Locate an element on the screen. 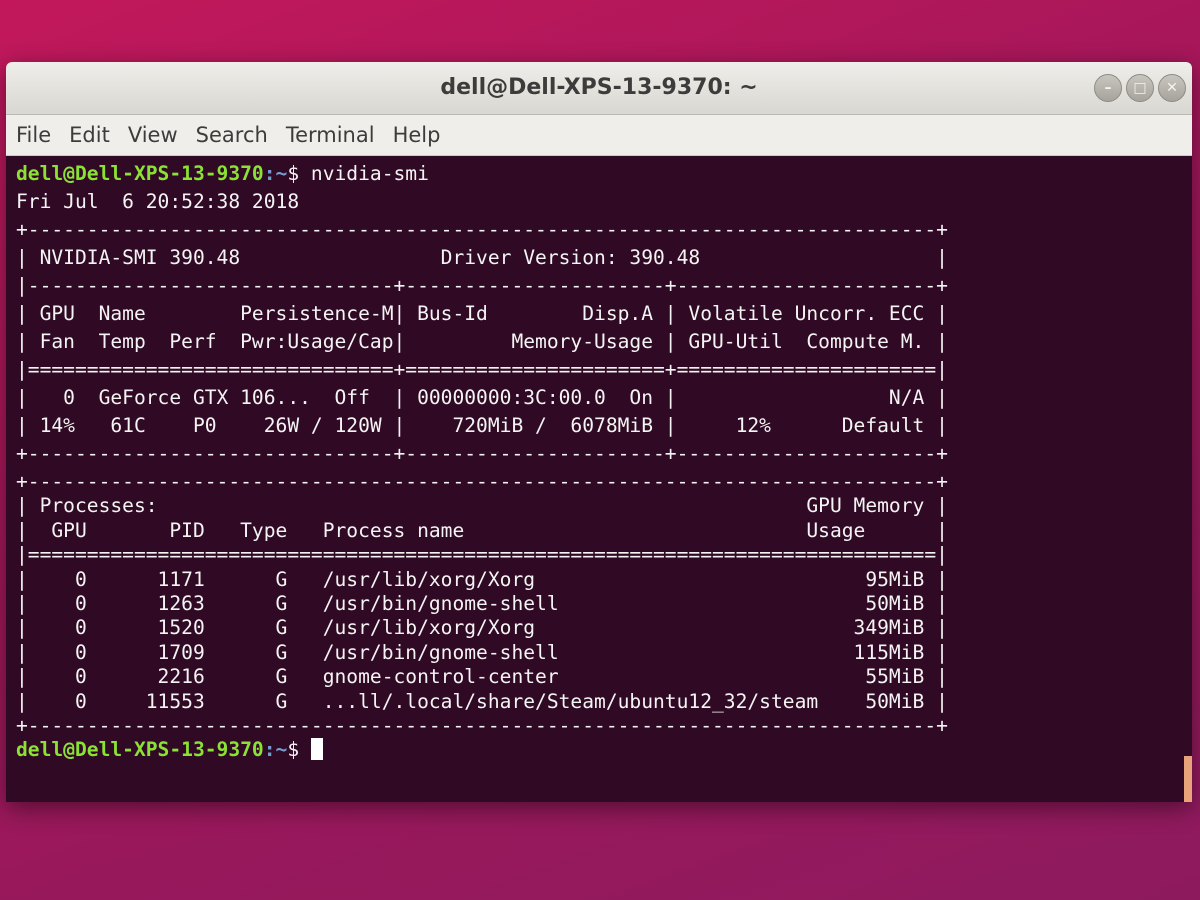 Image resolution: width=1200 pixels, height=900 pixels. process-line: | 0 1520 G /usr/lib/xorg/Xorg 349MiB | is located at coordinates (482, 628).